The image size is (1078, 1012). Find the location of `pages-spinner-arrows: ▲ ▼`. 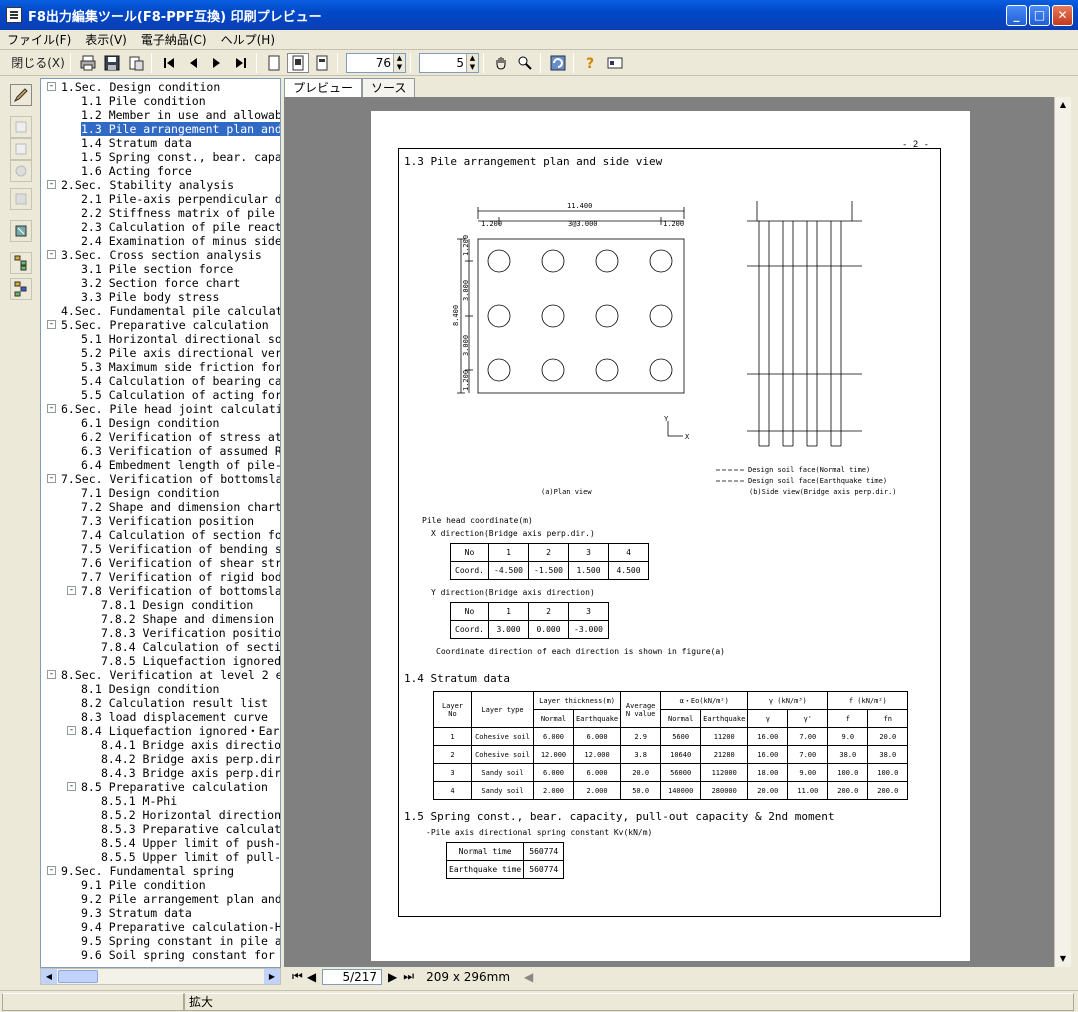

pages-spinner-arrows: ▲ ▼ is located at coordinates (472, 62).